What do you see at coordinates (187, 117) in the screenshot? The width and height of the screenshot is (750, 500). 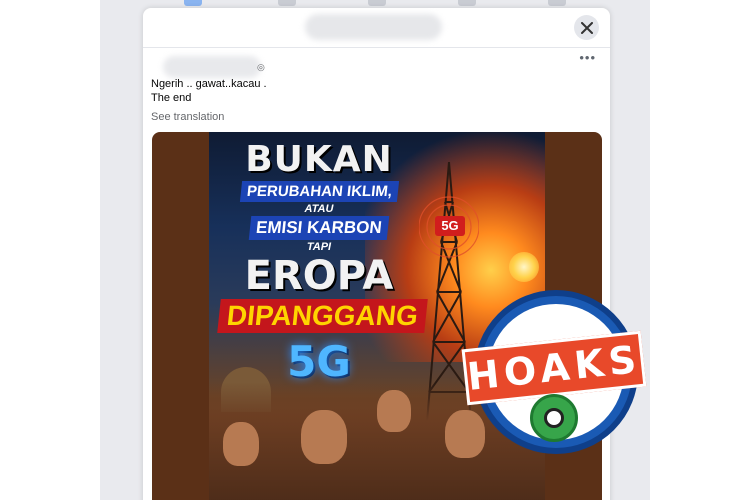 I see `see-translation-link: See translation` at bounding box center [187, 117].